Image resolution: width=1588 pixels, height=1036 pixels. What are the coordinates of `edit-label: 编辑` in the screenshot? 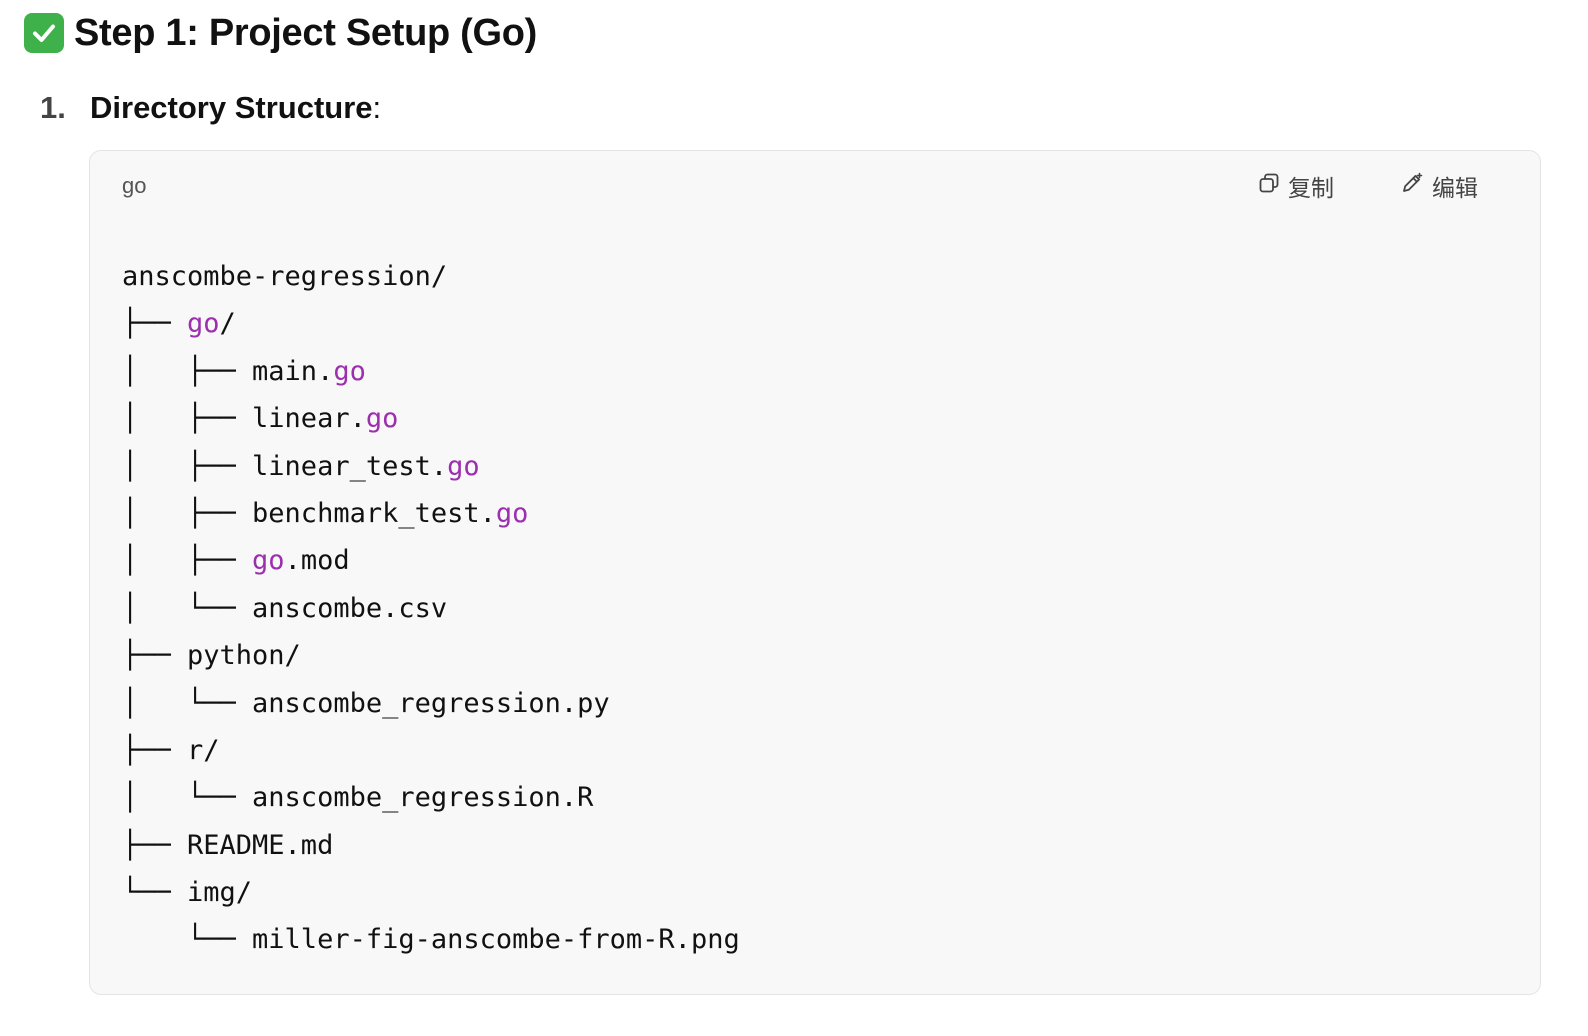 It's located at (1455, 188).